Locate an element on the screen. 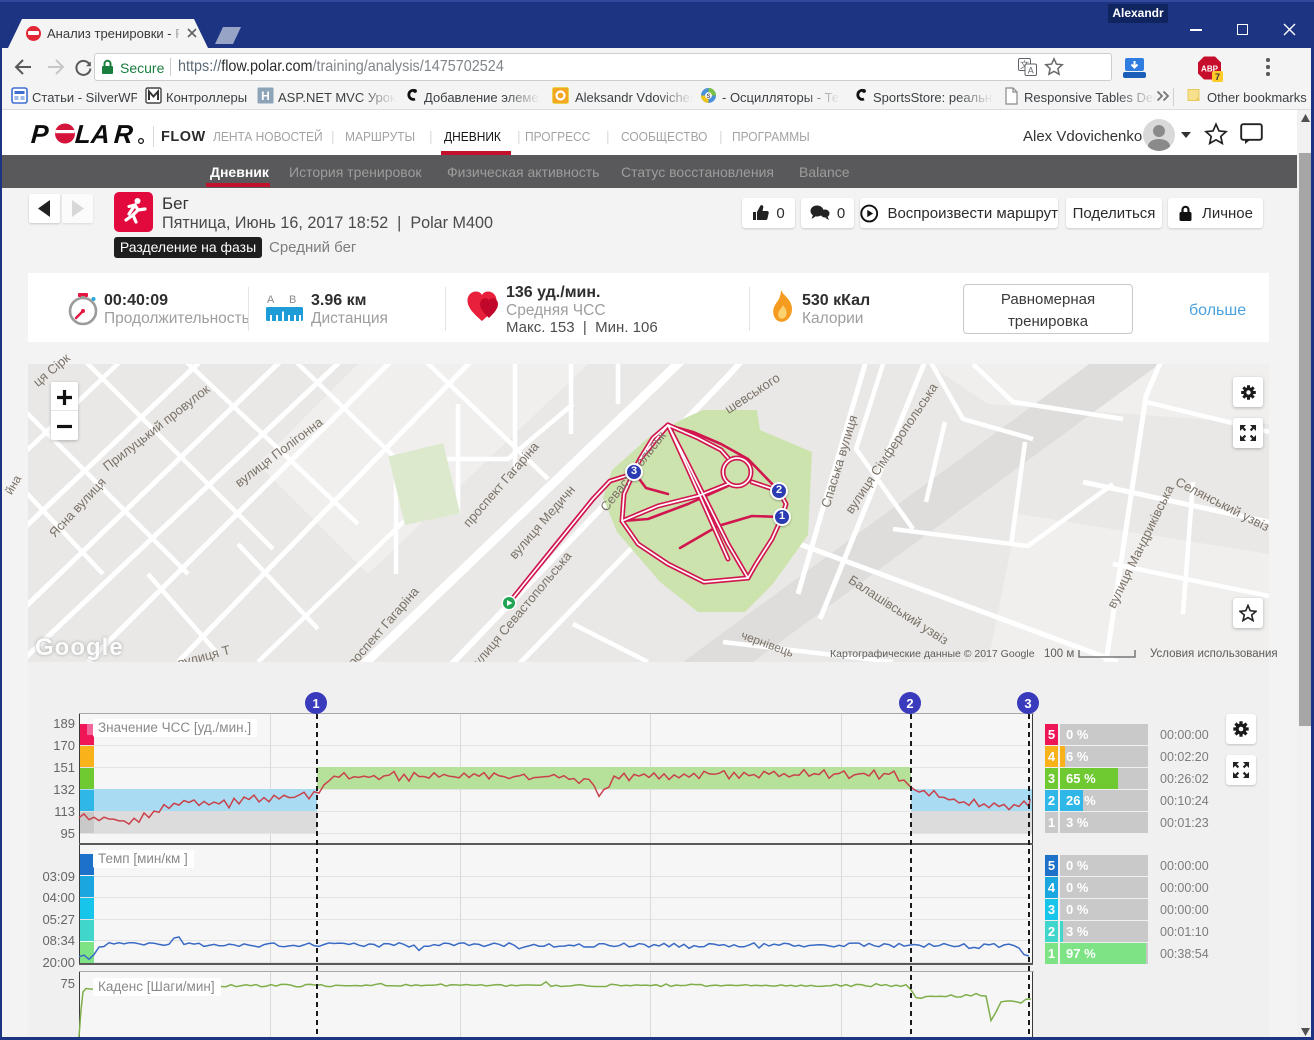  svg-text: 7 is located at coordinates (1217, 77).